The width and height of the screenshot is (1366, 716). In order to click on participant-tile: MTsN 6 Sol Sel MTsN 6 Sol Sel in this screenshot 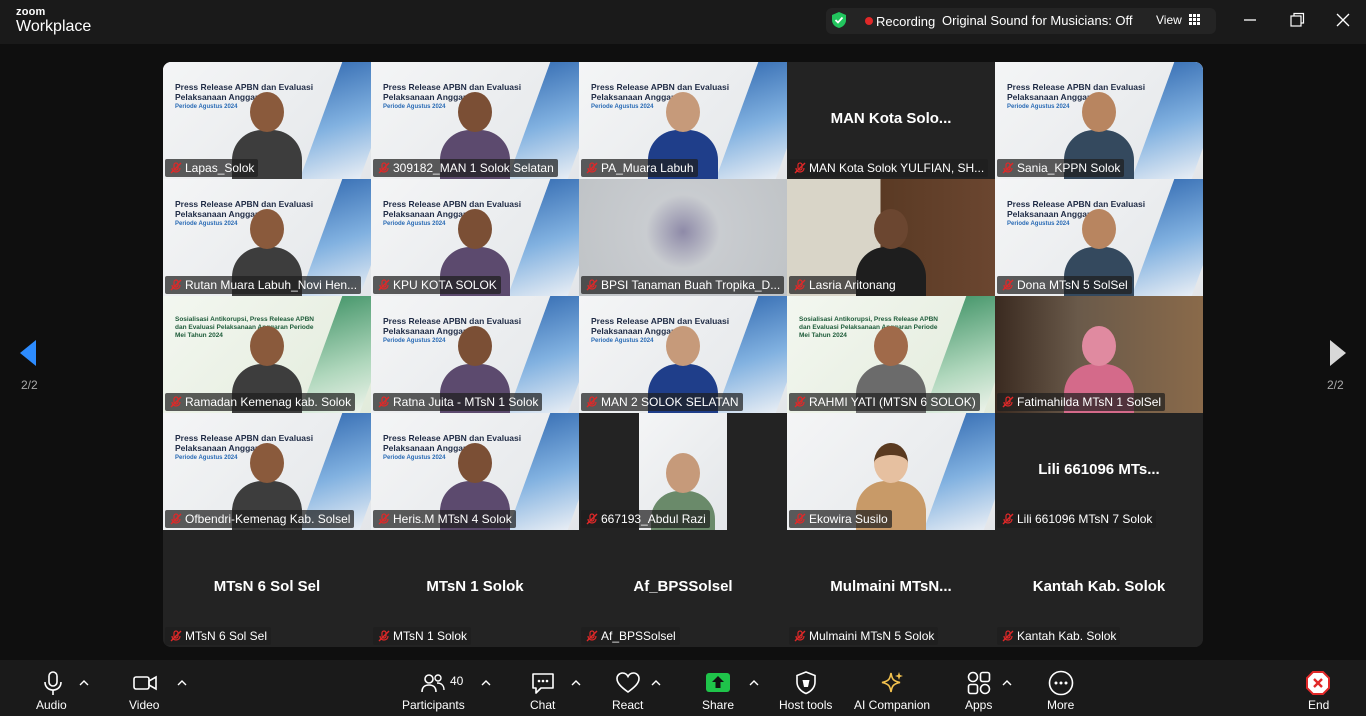, I will do `click(267, 588)`.